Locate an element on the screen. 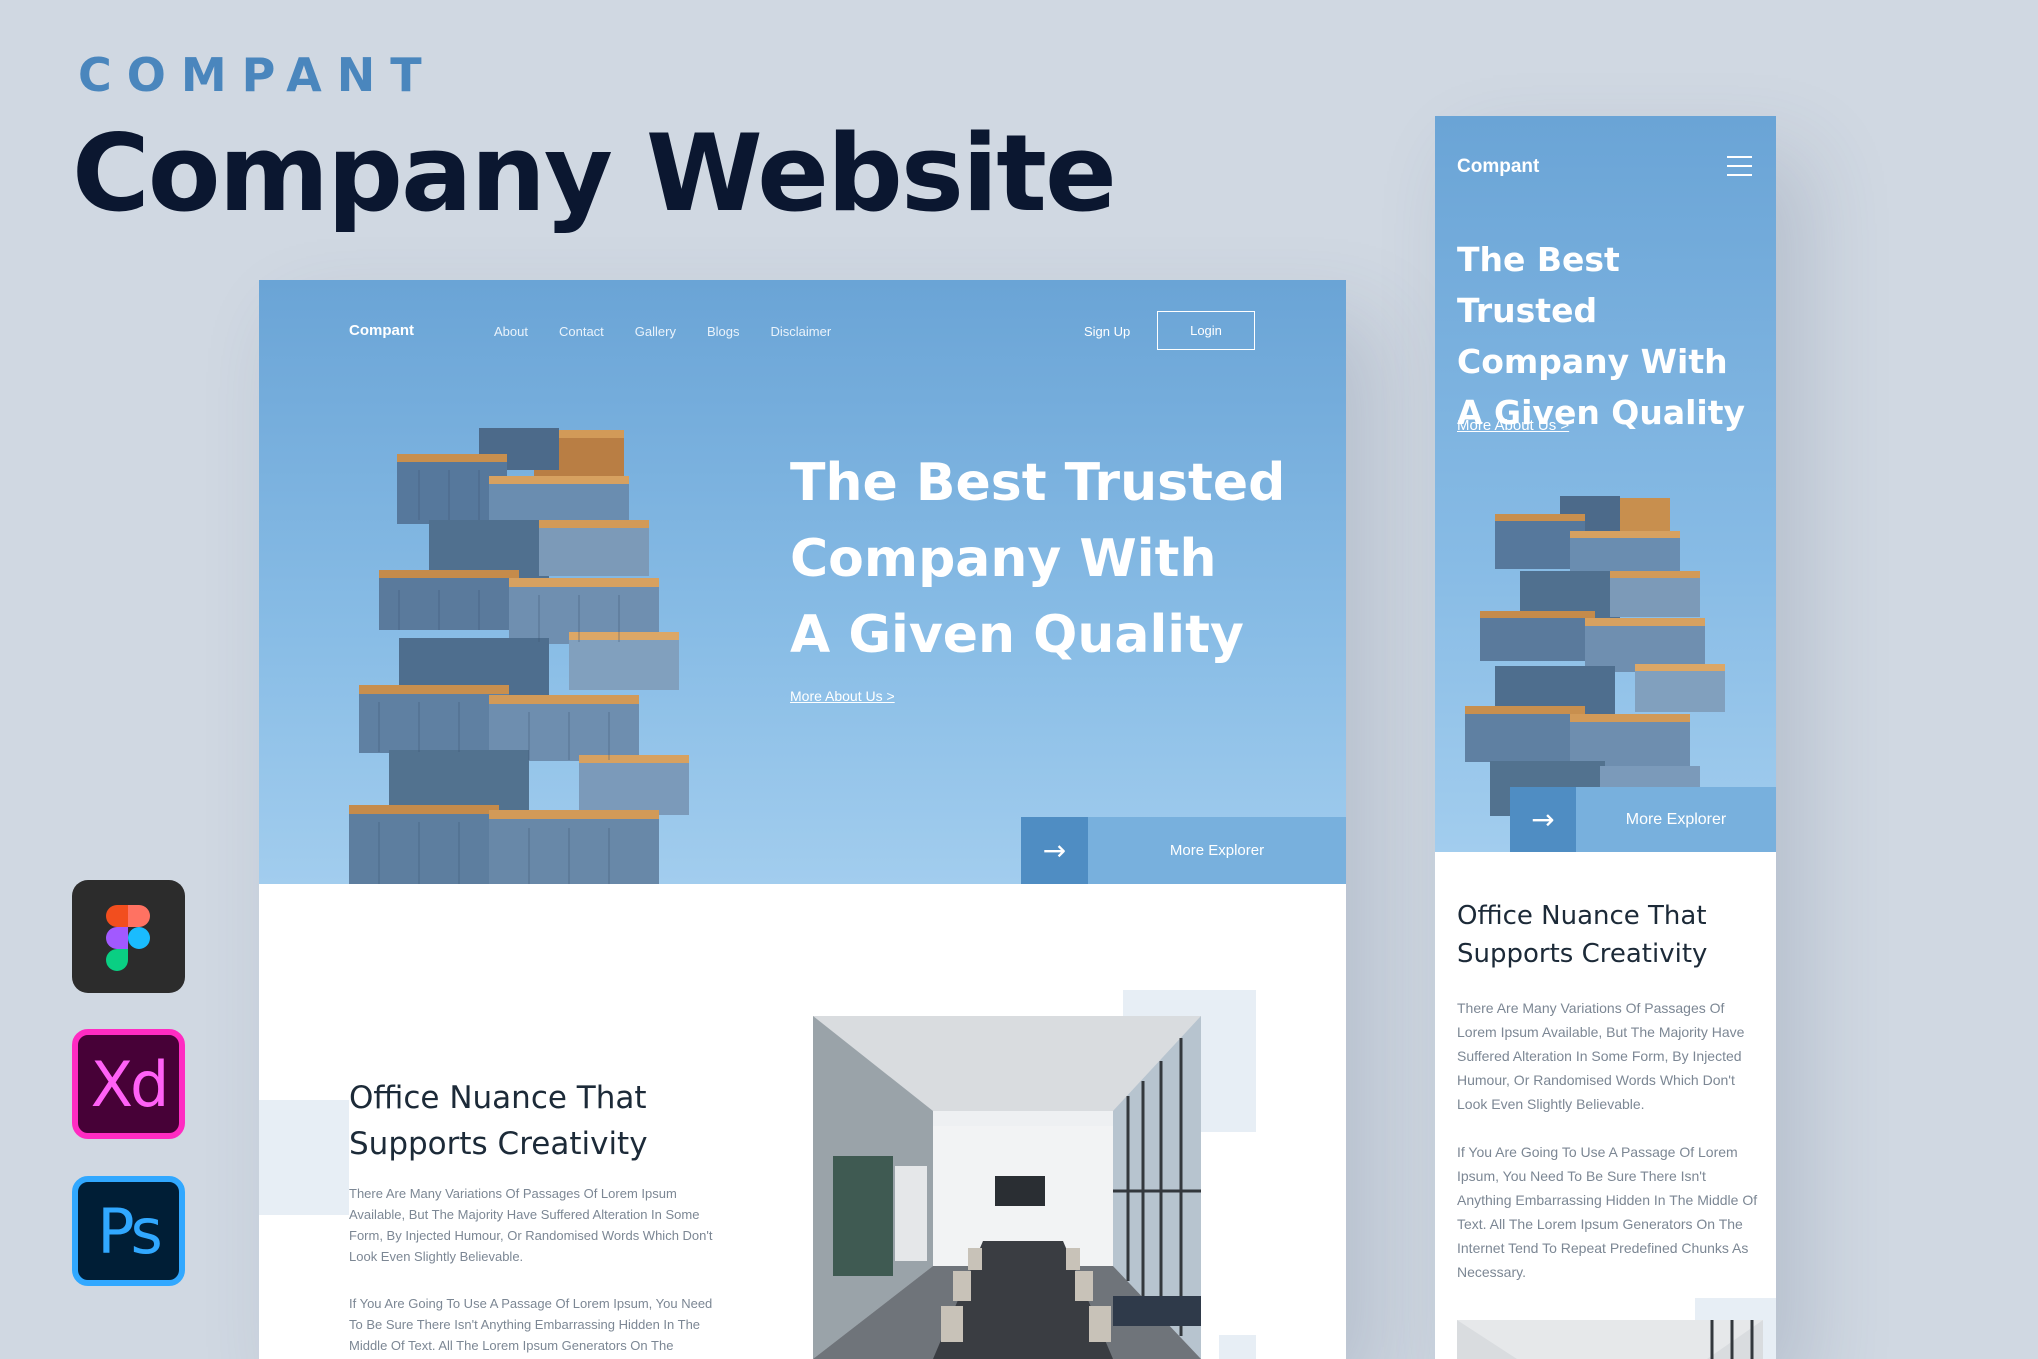 This screenshot has width=2038, height=1359. mobile-more-explorer-button: → More Explorer is located at coordinates (1643, 819).